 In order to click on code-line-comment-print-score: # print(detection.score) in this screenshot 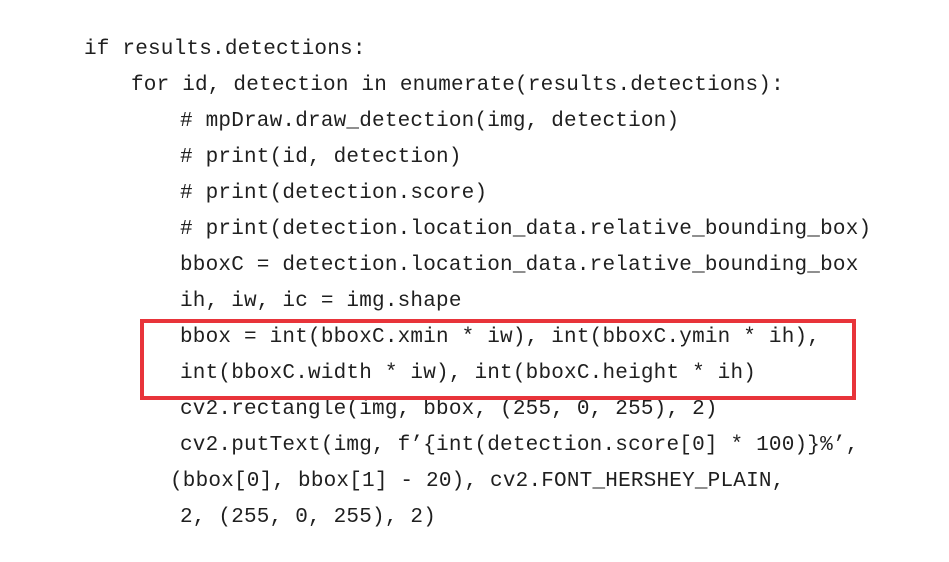, I will do `click(334, 193)`.